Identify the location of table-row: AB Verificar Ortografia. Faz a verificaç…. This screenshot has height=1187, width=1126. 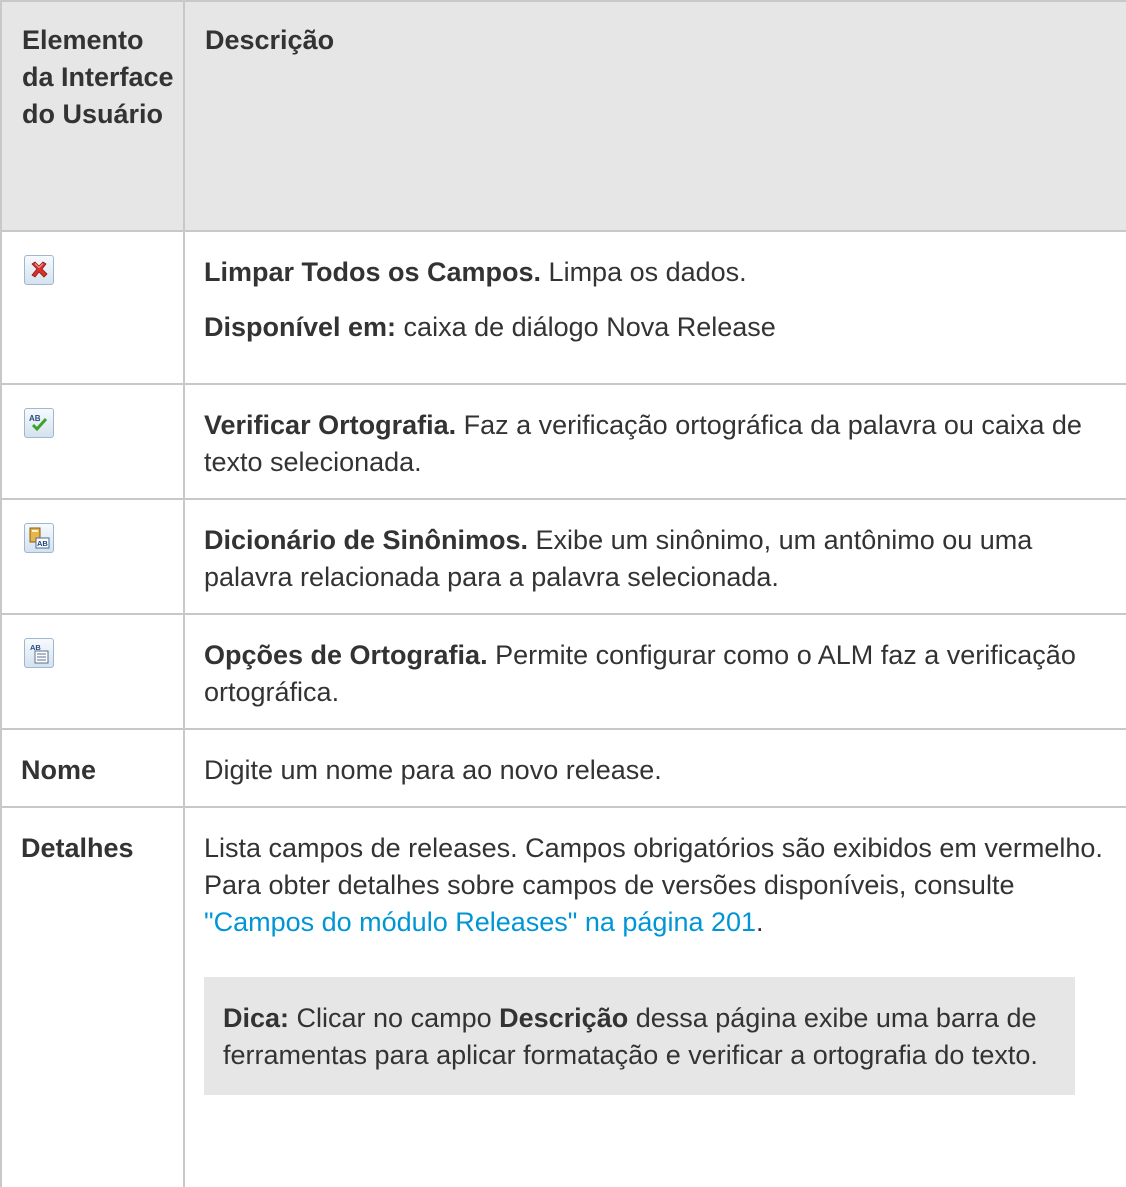
(563, 441).